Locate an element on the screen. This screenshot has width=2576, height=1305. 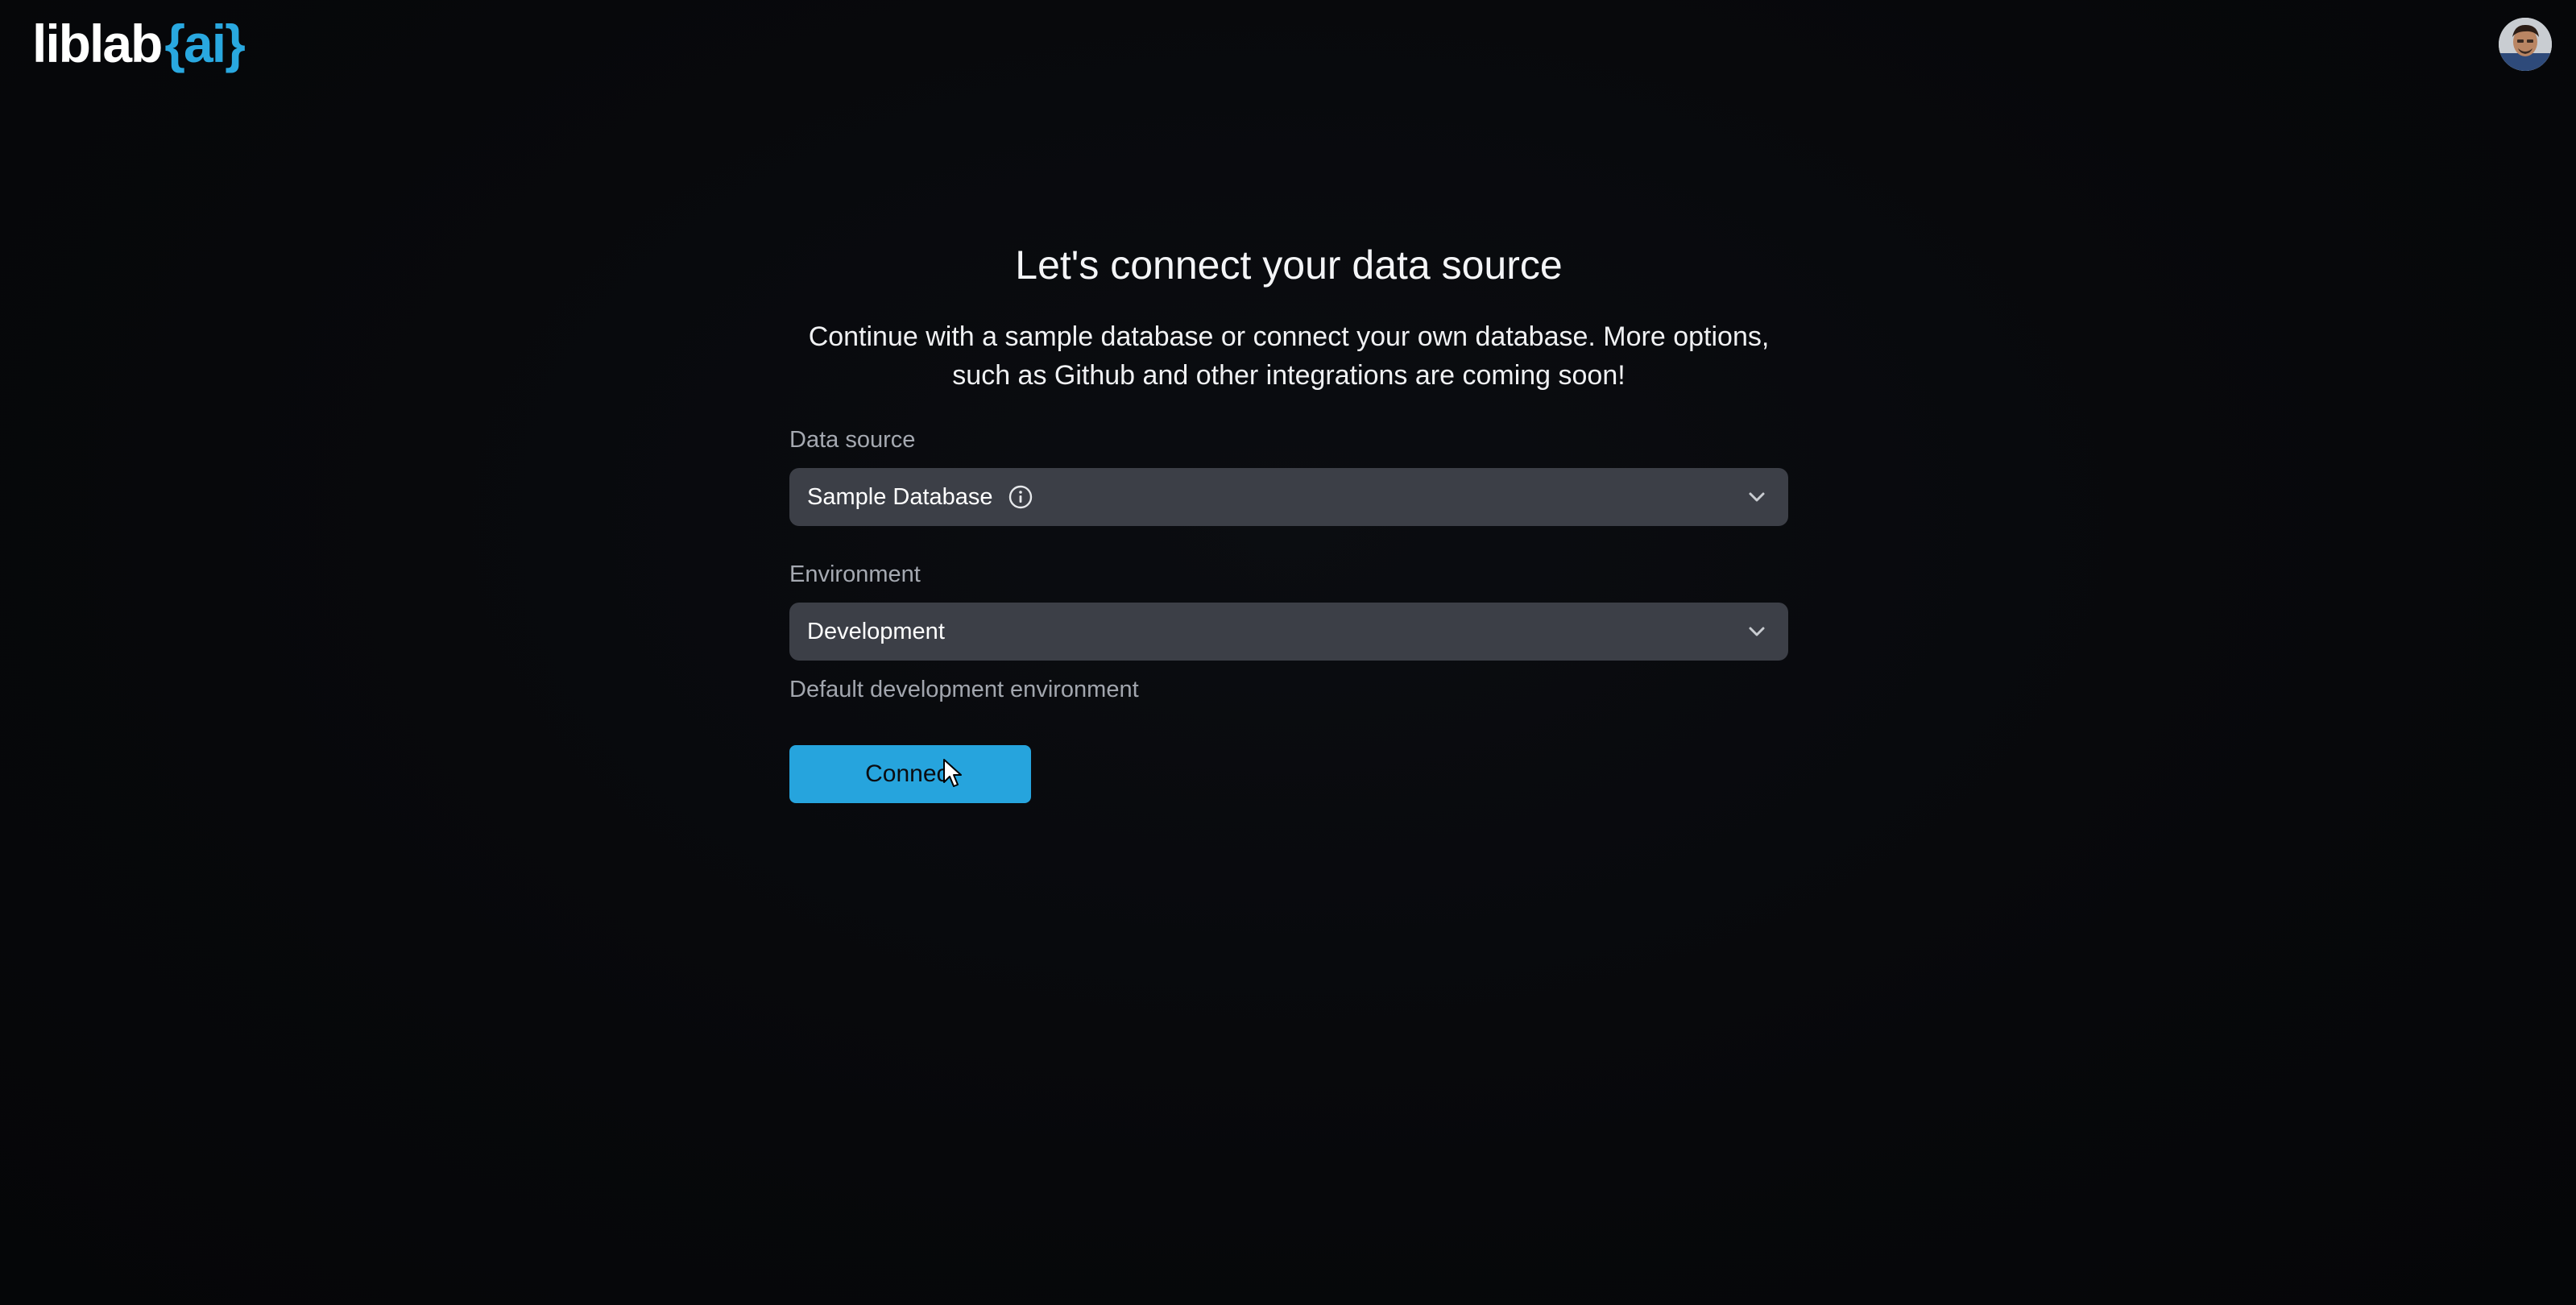
liblab-logo: liblab {ai} is located at coordinates (139, 43).